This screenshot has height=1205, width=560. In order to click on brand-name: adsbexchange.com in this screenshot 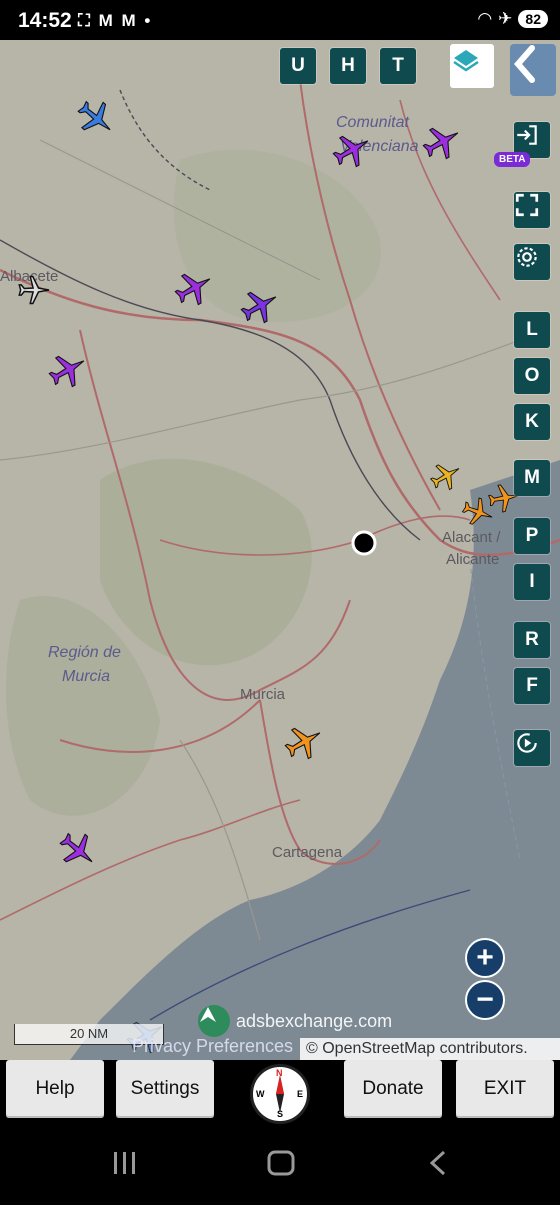, I will do `click(314, 1020)`.